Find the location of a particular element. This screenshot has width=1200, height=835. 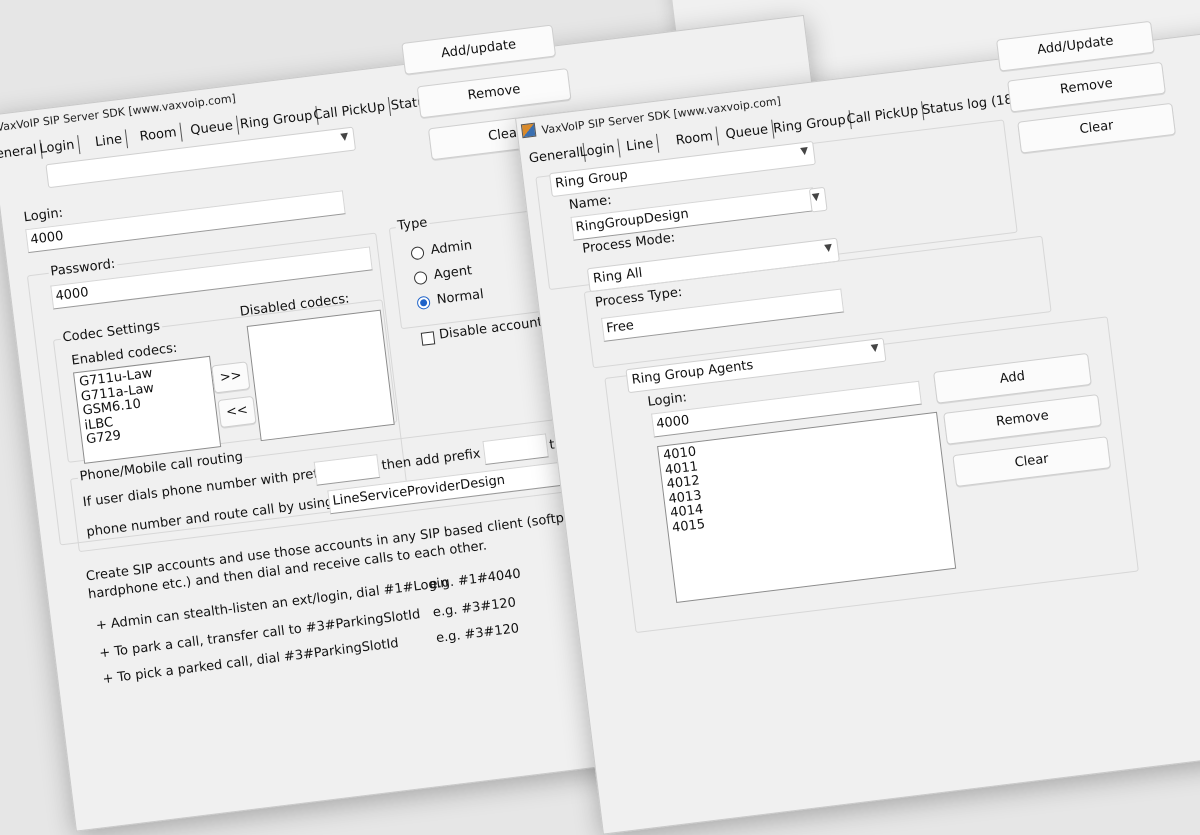

enabled-codecs-list: G711u-Law G711a-Law GSM6.10 iLBC G729 is located at coordinates (147, 409).